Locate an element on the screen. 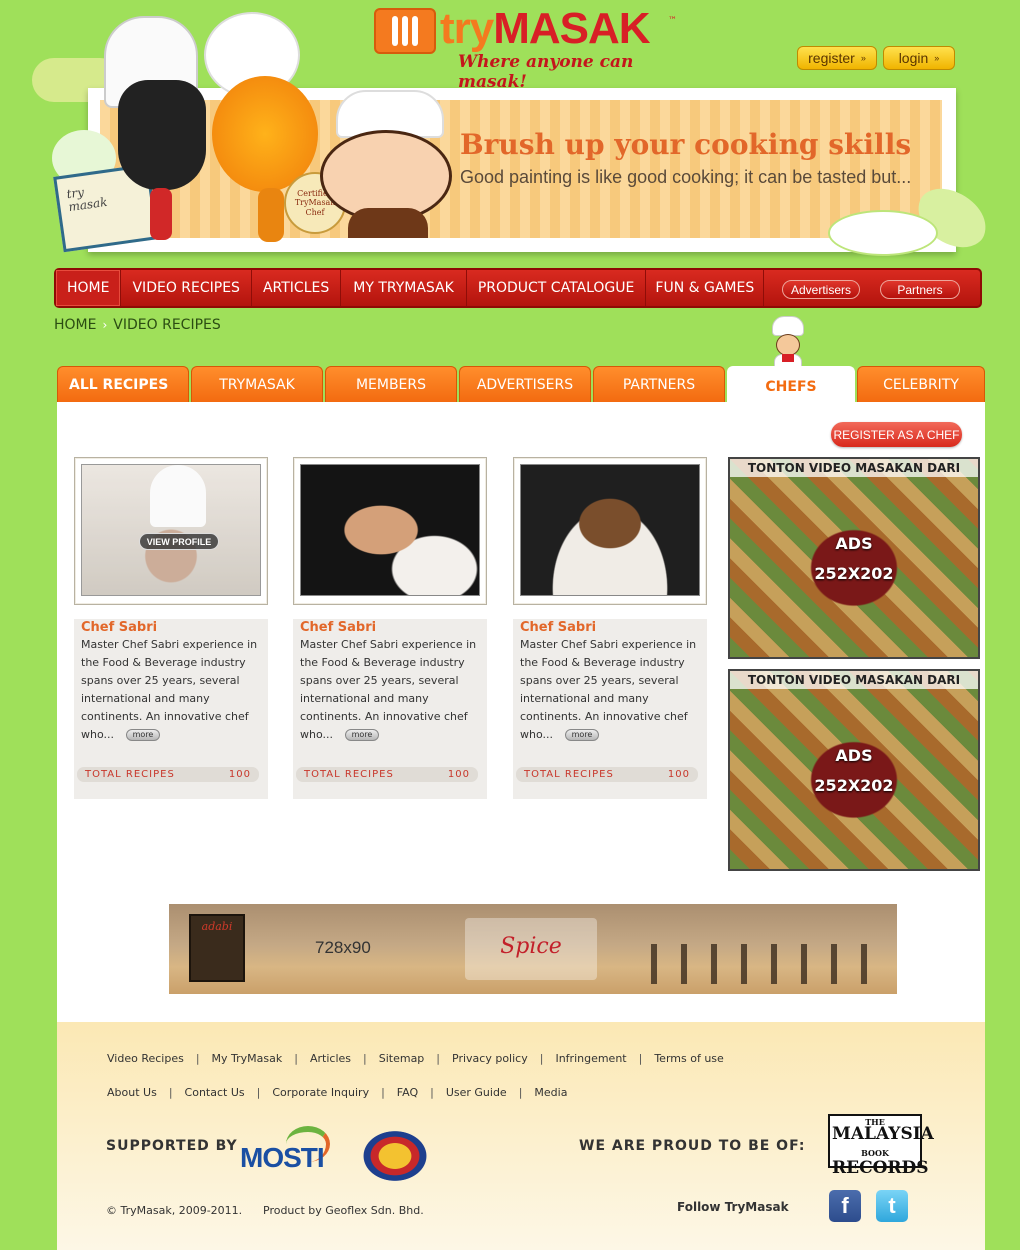 This screenshot has height=1250, width=1020. footer-link-articles: Articles is located at coordinates (330, 1058).